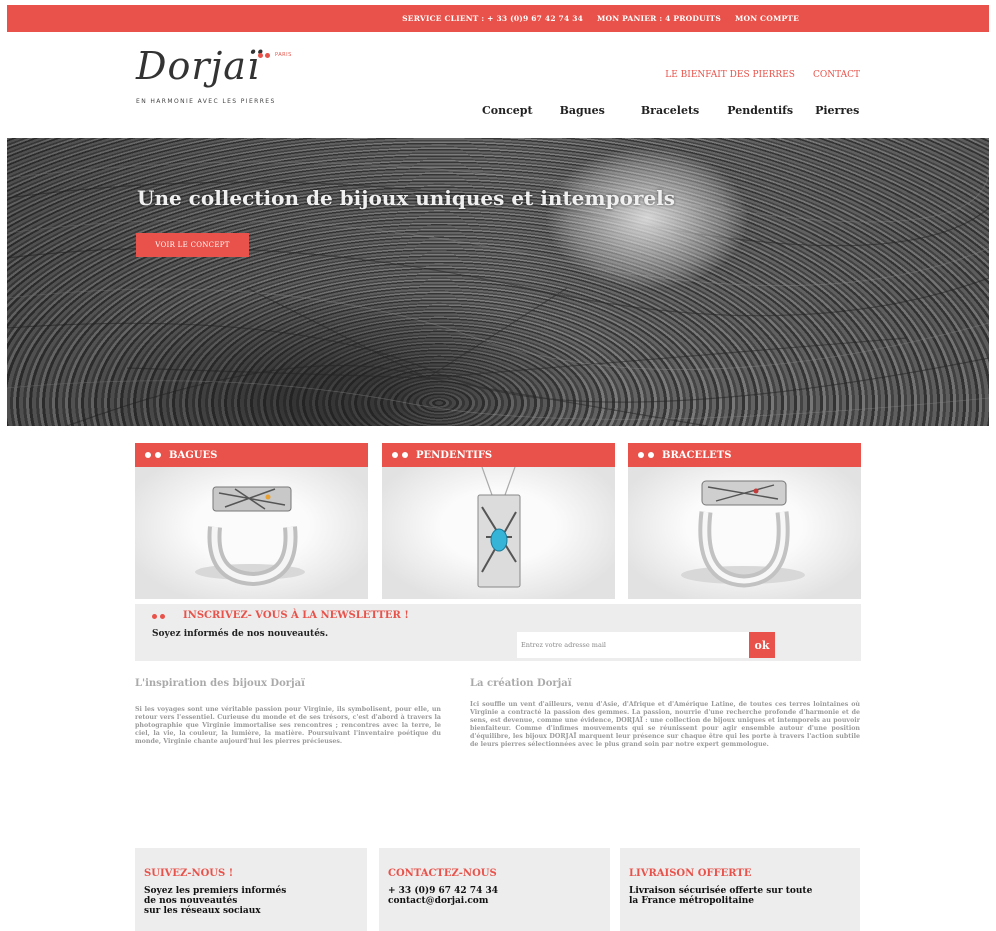 The height and width of the screenshot is (931, 996). Describe the element at coordinates (494, 896) in the screenshot. I see `footer-text: + 33 (0)9 67 42 74 34 contact@dorjai.com` at that location.